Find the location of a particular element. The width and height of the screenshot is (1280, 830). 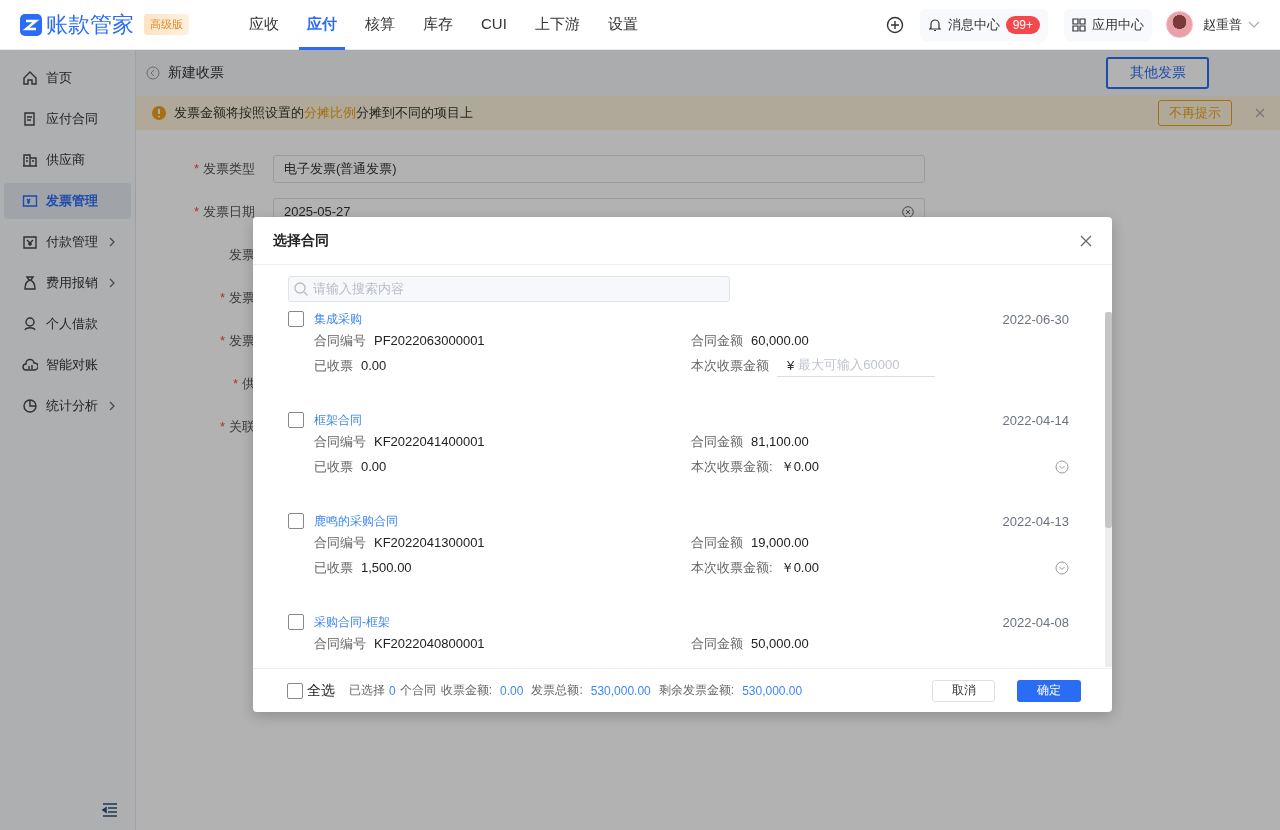

sidebar-label: 个人借款 is located at coordinates (72, 324).